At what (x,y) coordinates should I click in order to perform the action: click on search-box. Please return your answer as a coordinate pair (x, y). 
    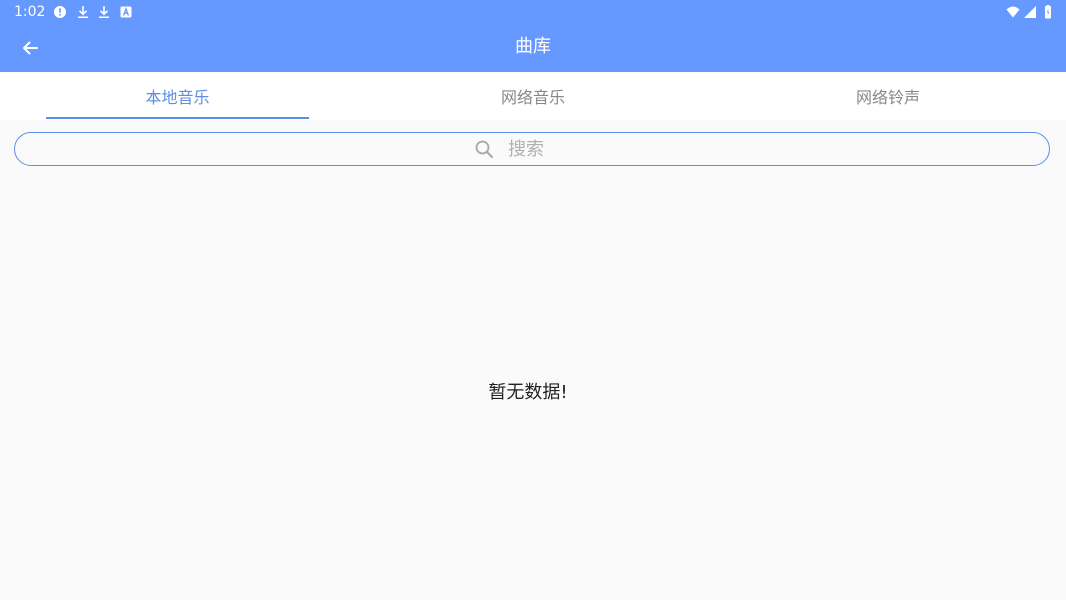
    Looking at the image, I should click on (532, 149).